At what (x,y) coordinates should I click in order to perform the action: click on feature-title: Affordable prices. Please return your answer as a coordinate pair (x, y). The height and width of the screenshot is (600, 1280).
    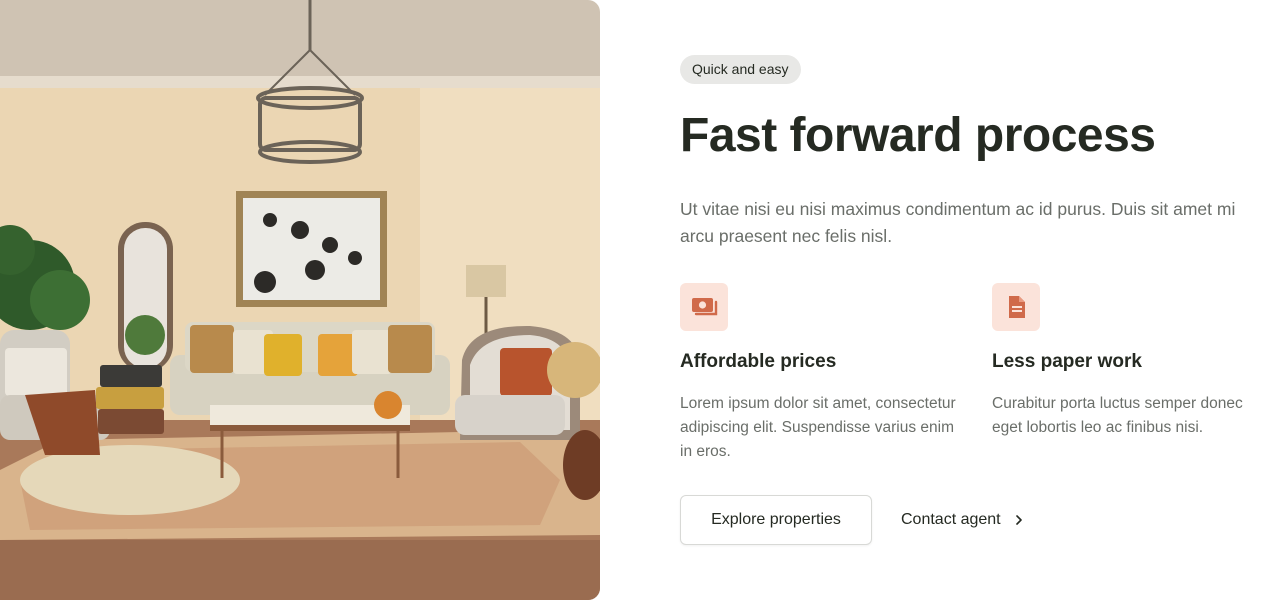
    Looking at the image, I should click on (758, 361).